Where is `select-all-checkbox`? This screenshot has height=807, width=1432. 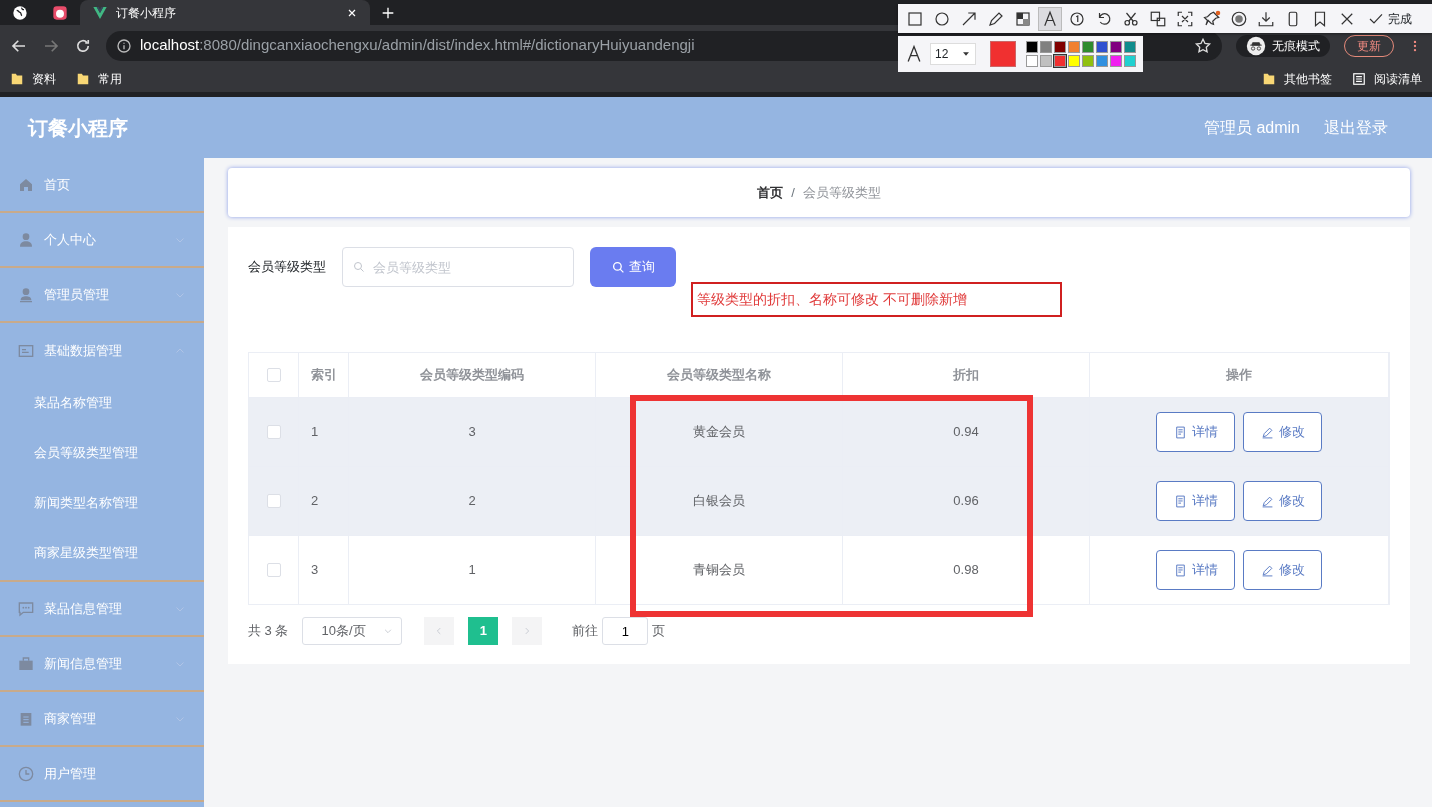
select-all-checkbox is located at coordinates (273, 375).